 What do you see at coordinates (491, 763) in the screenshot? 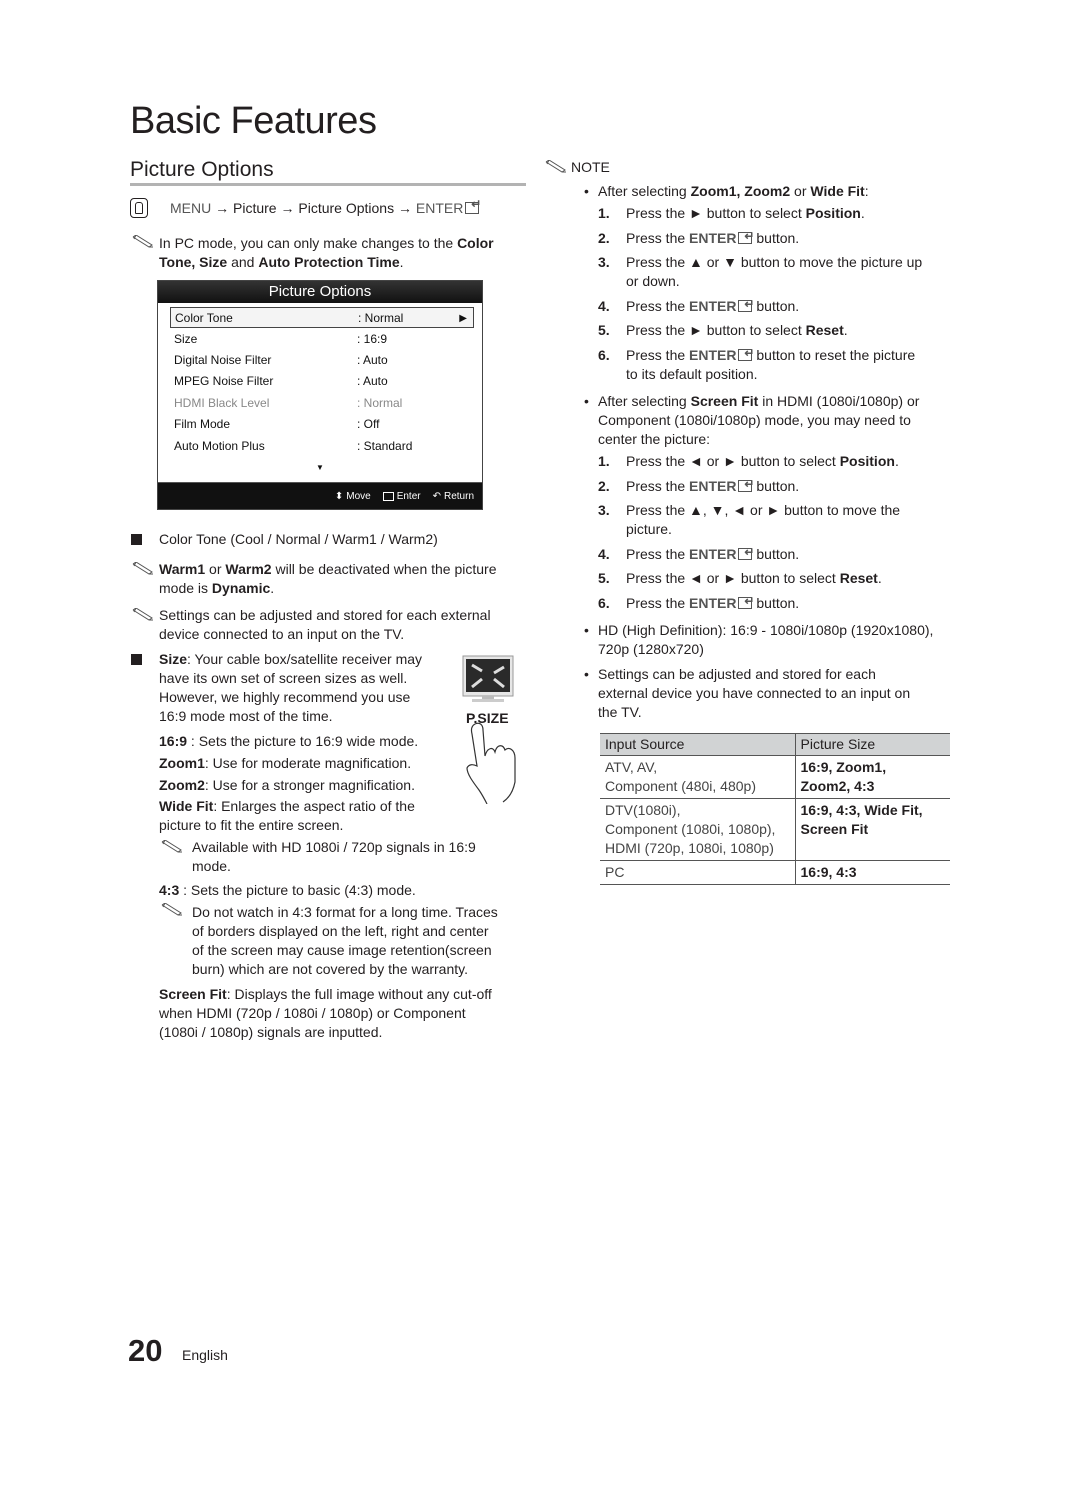
I see `pointing-hand-icon` at bounding box center [491, 763].